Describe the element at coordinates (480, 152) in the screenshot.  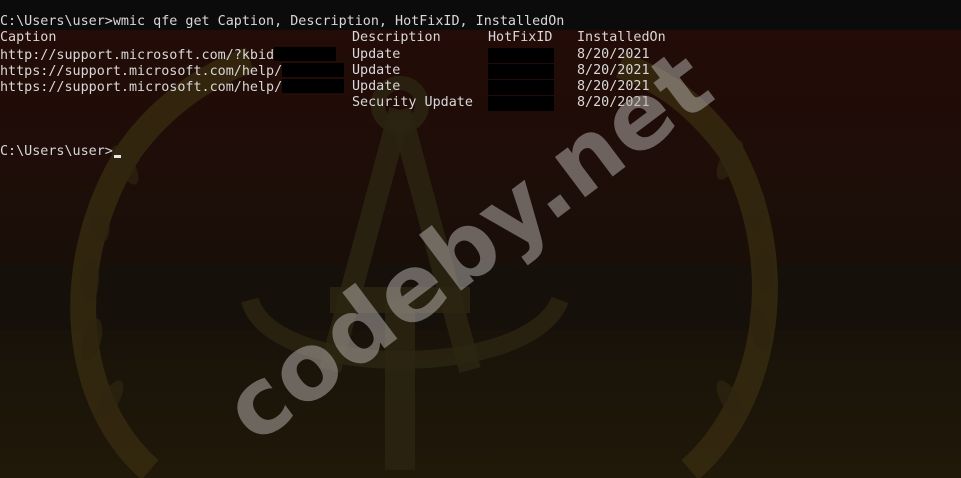
I see `prompt-line: C:\Users\user>` at that location.